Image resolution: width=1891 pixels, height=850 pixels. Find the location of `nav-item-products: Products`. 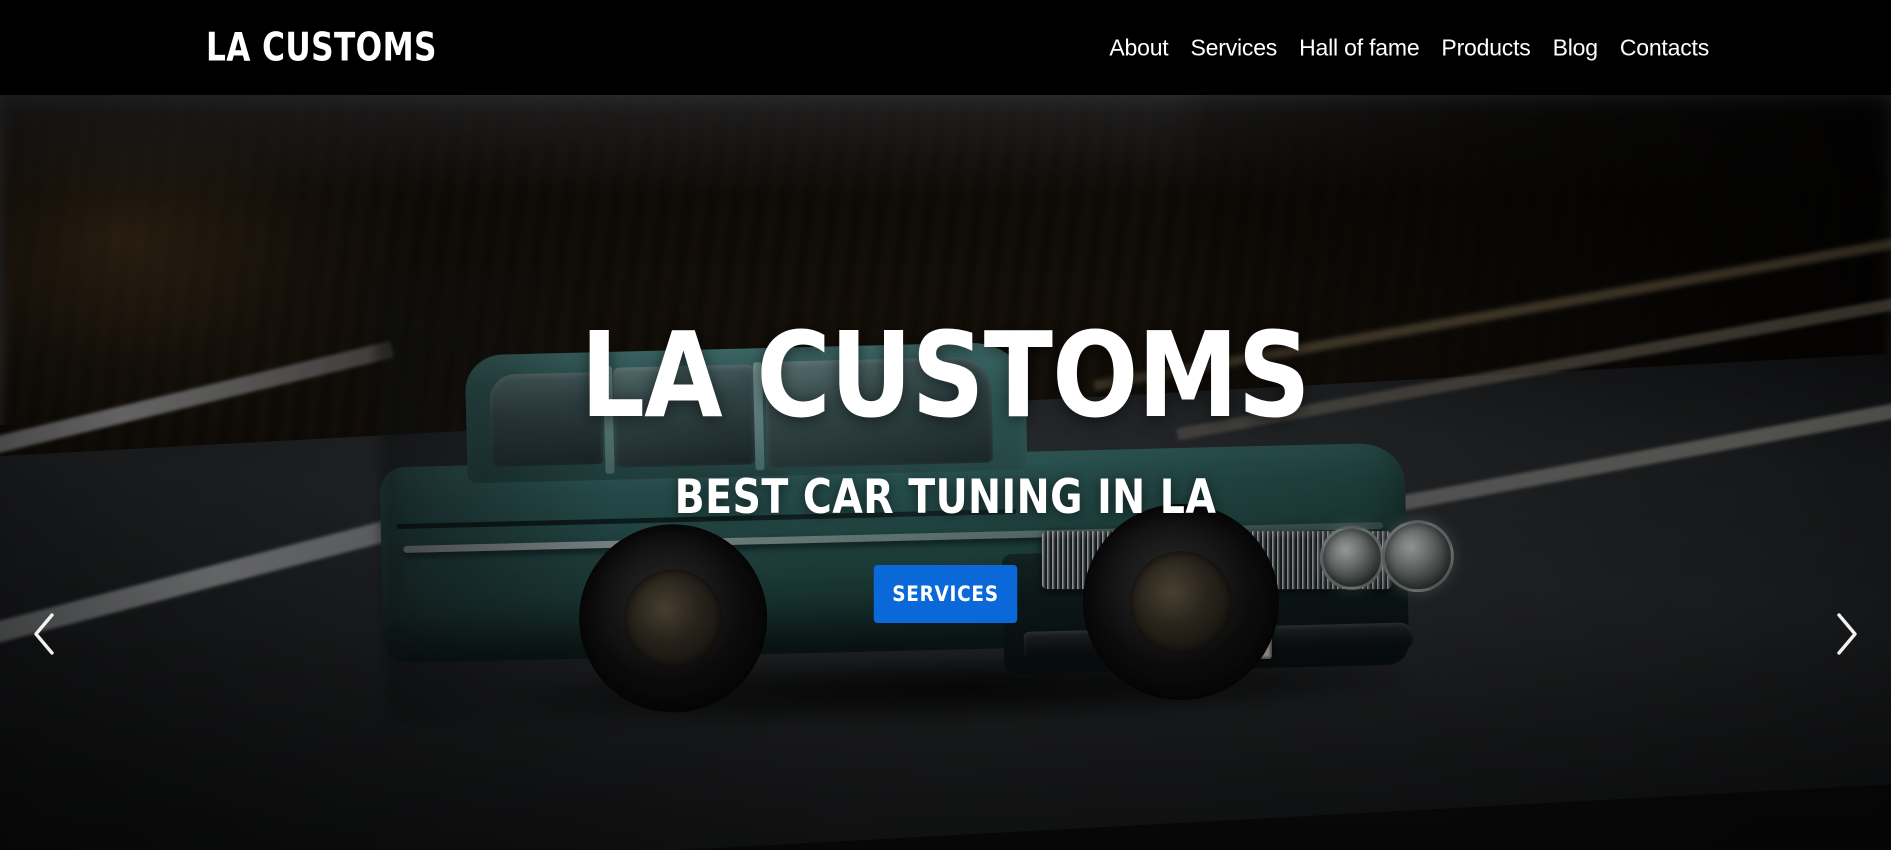

nav-item-products: Products is located at coordinates (1485, 47).